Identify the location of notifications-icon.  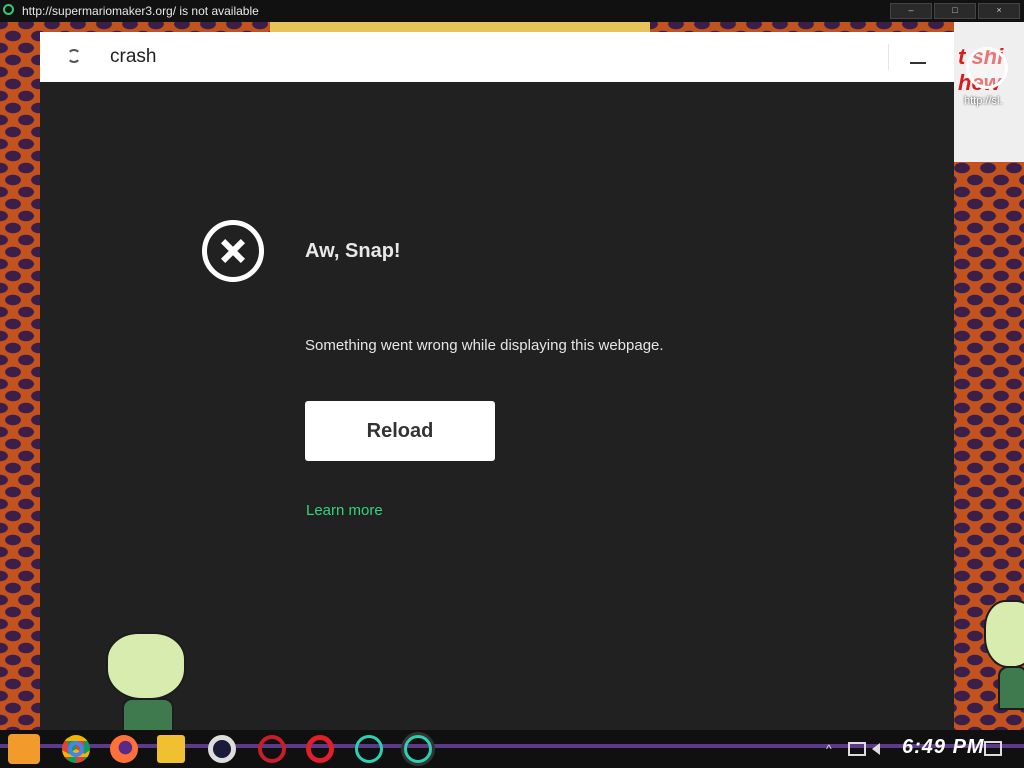
(993, 748).